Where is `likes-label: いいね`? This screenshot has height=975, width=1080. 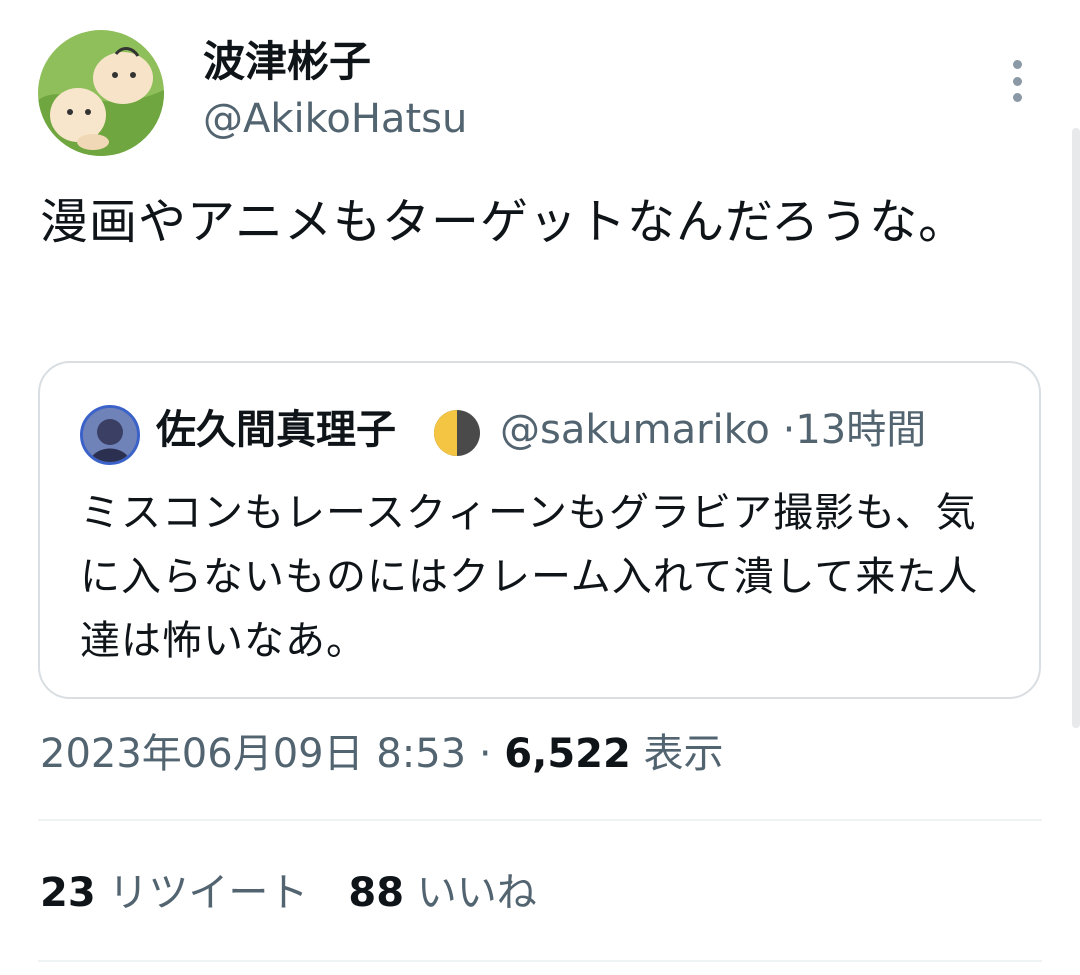
likes-label: いいね is located at coordinates (476, 893).